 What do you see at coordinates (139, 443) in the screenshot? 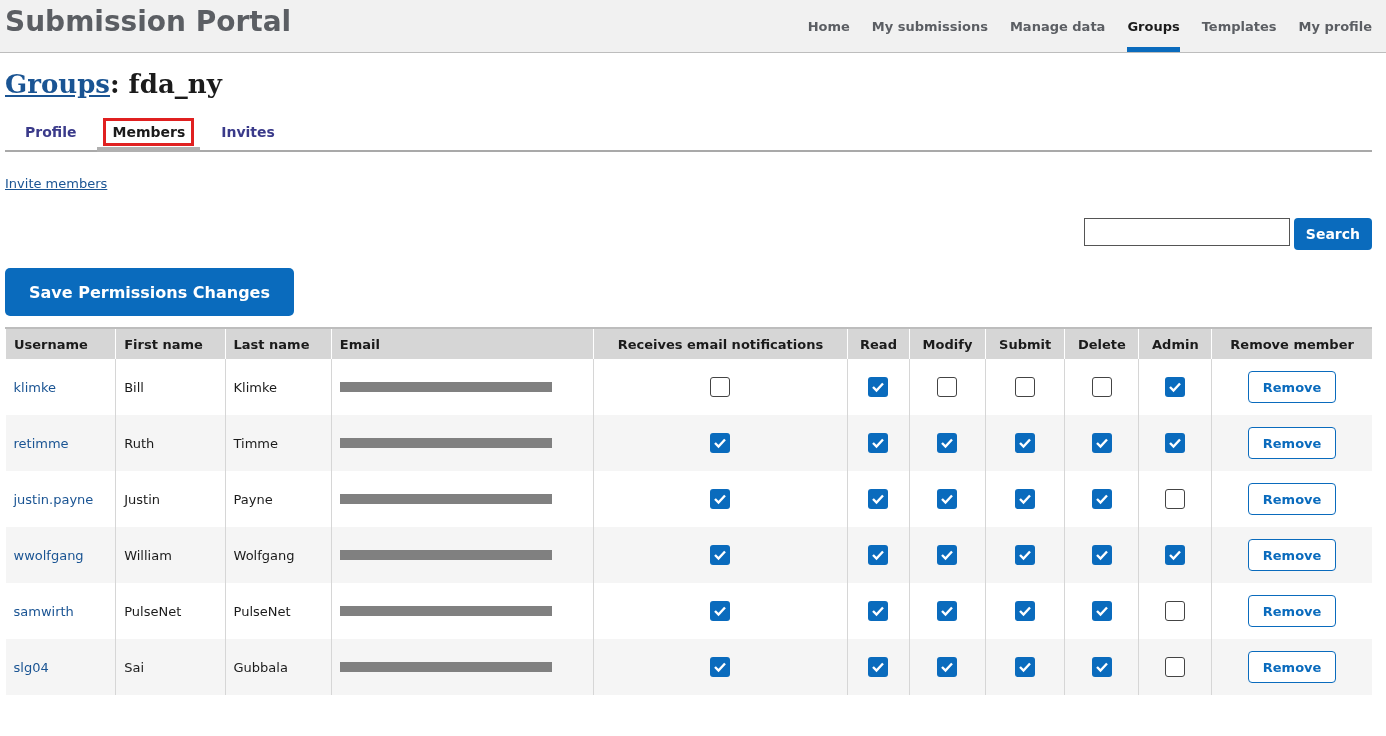
I see `first-name: Ruth` at bounding box center [139, 443].